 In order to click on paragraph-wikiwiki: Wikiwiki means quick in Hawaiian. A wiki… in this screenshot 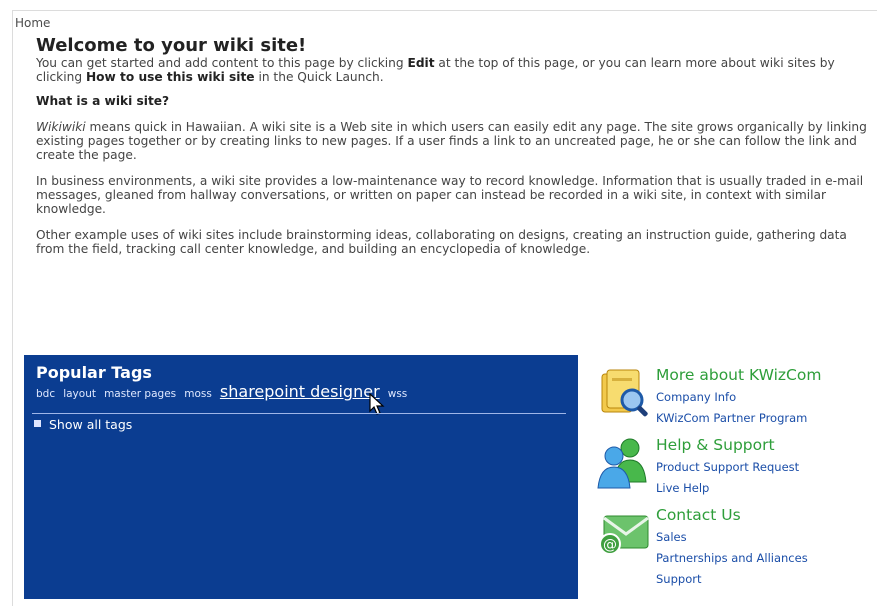, I will do `click(452, 141)`.